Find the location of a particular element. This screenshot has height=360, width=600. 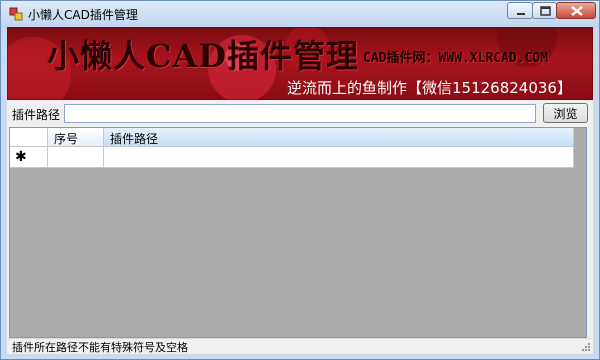

banner-author: 逆流而上的鱼制作【微信15126824036】 is located at coordinates (429, 88).